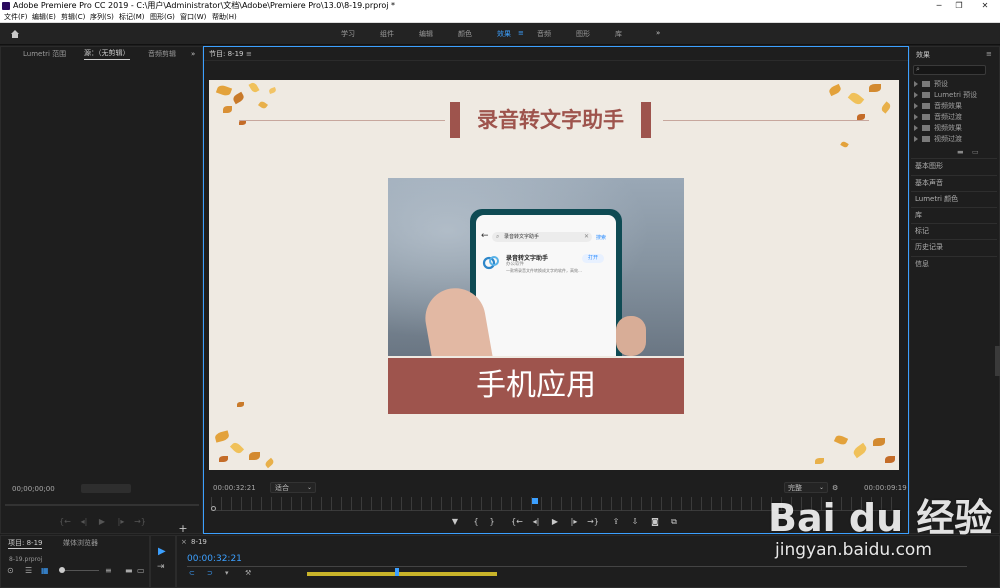 This screenshot has height=588, width=1000. I want to click on home-icon, so click(15, 34).